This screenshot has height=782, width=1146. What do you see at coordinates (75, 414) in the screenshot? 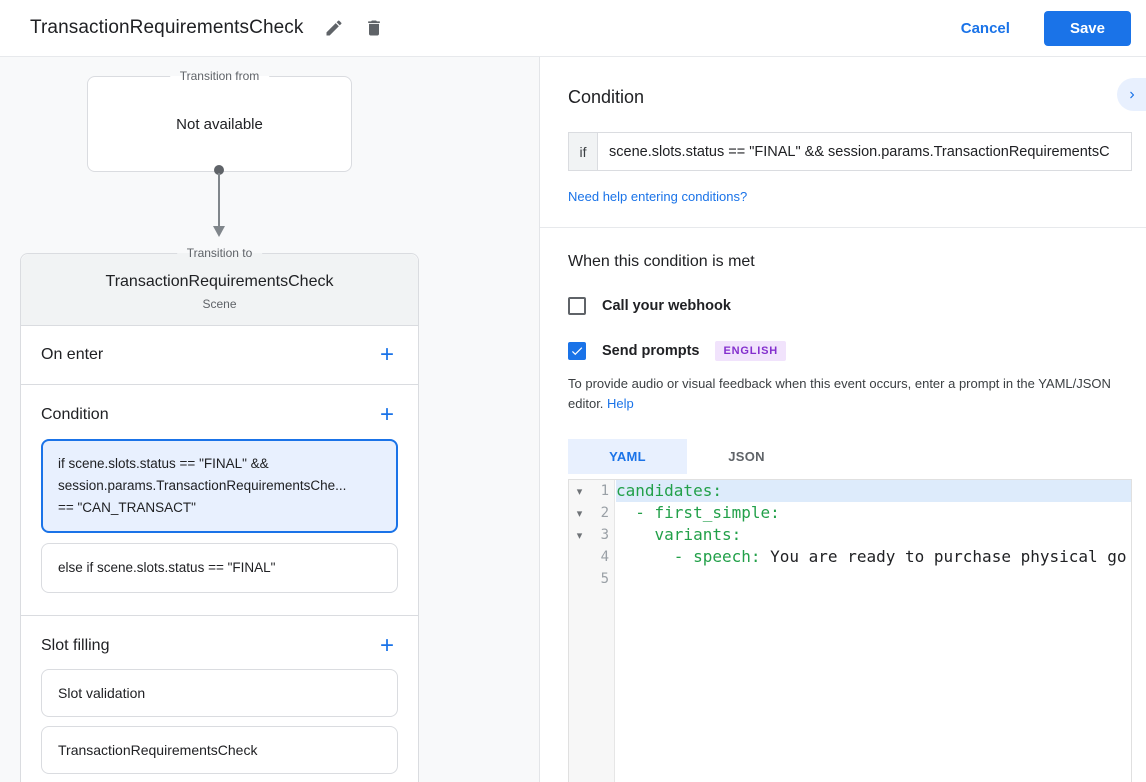
I see `condition-section-label: Condition` at bounding box center [75, 414].